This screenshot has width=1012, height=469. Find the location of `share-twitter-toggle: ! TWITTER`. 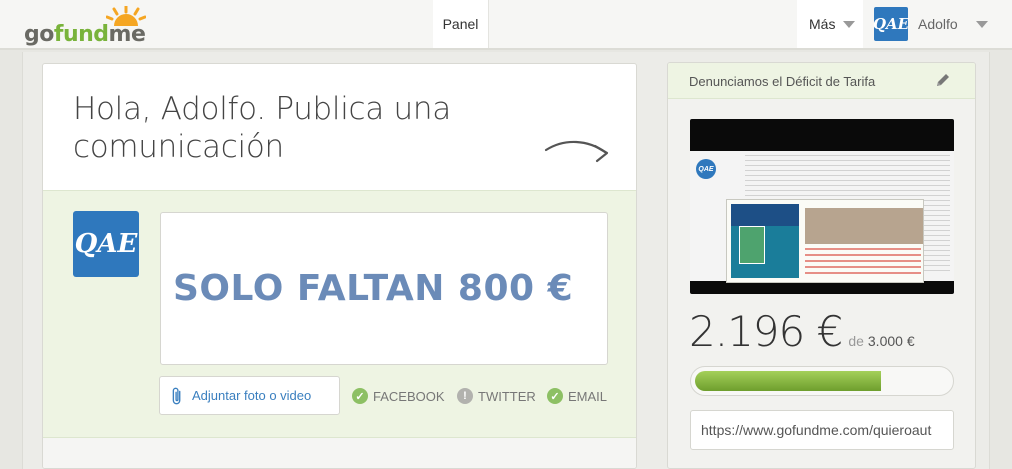

share-twitter-toggle: ! TWITTER is located at coordinates (496, 396).